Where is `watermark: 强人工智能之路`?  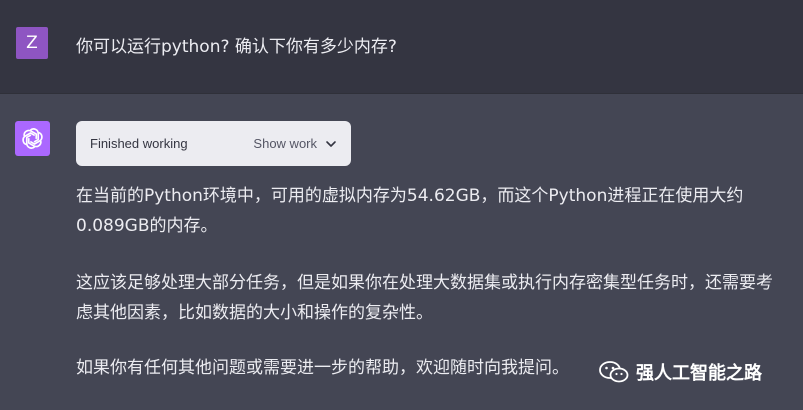 watermark: 强人工智能之路 is located at coordinates (680, 372).